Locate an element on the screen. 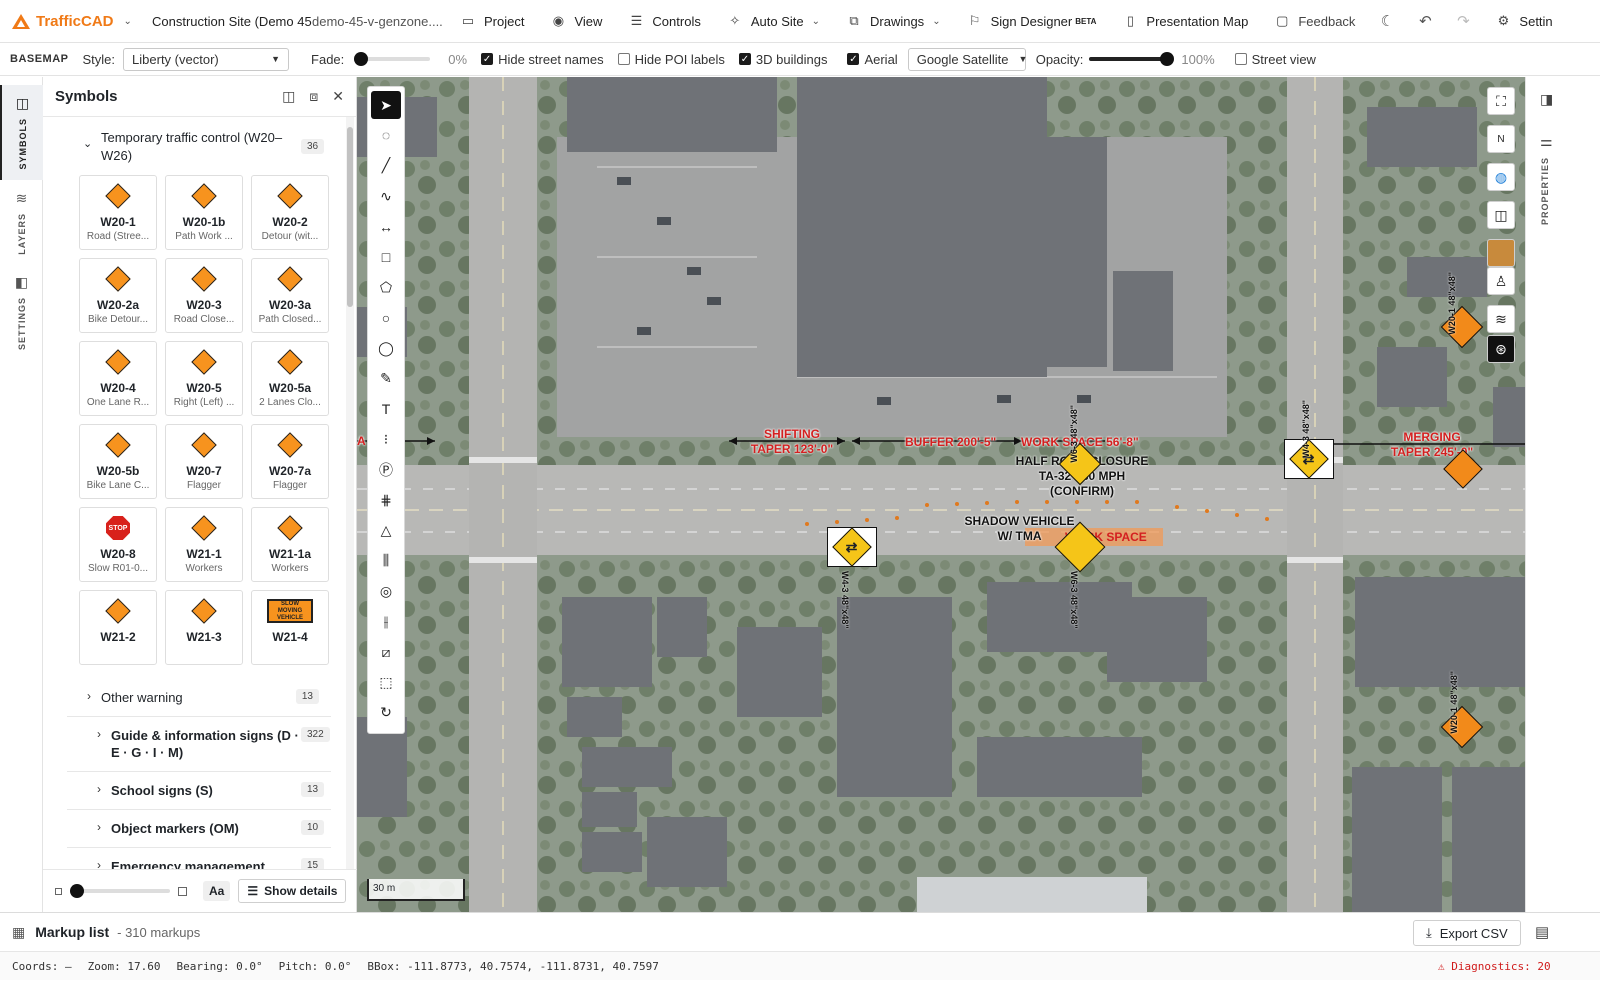 The image size is (1600, 1000). dark-mode-icon: ☾ is located at coordinates (1387, 21).